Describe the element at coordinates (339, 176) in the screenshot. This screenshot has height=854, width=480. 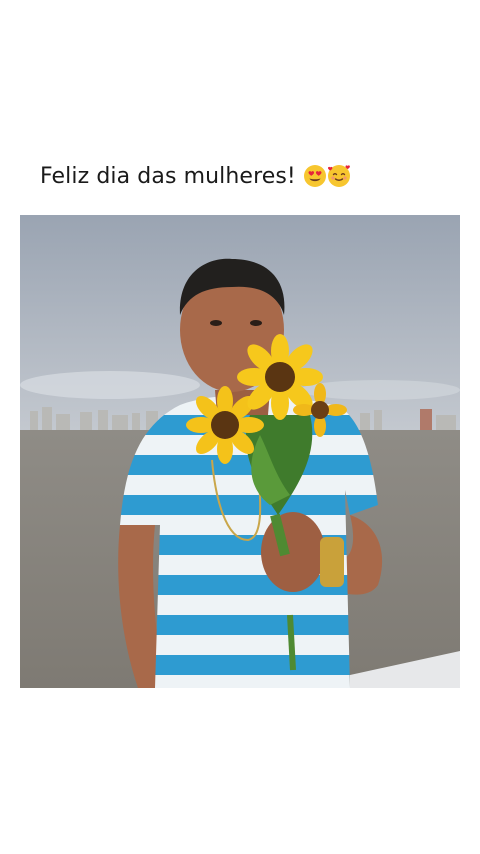
I see `smiling-face-with-hearts-emoji-icon` at that location.